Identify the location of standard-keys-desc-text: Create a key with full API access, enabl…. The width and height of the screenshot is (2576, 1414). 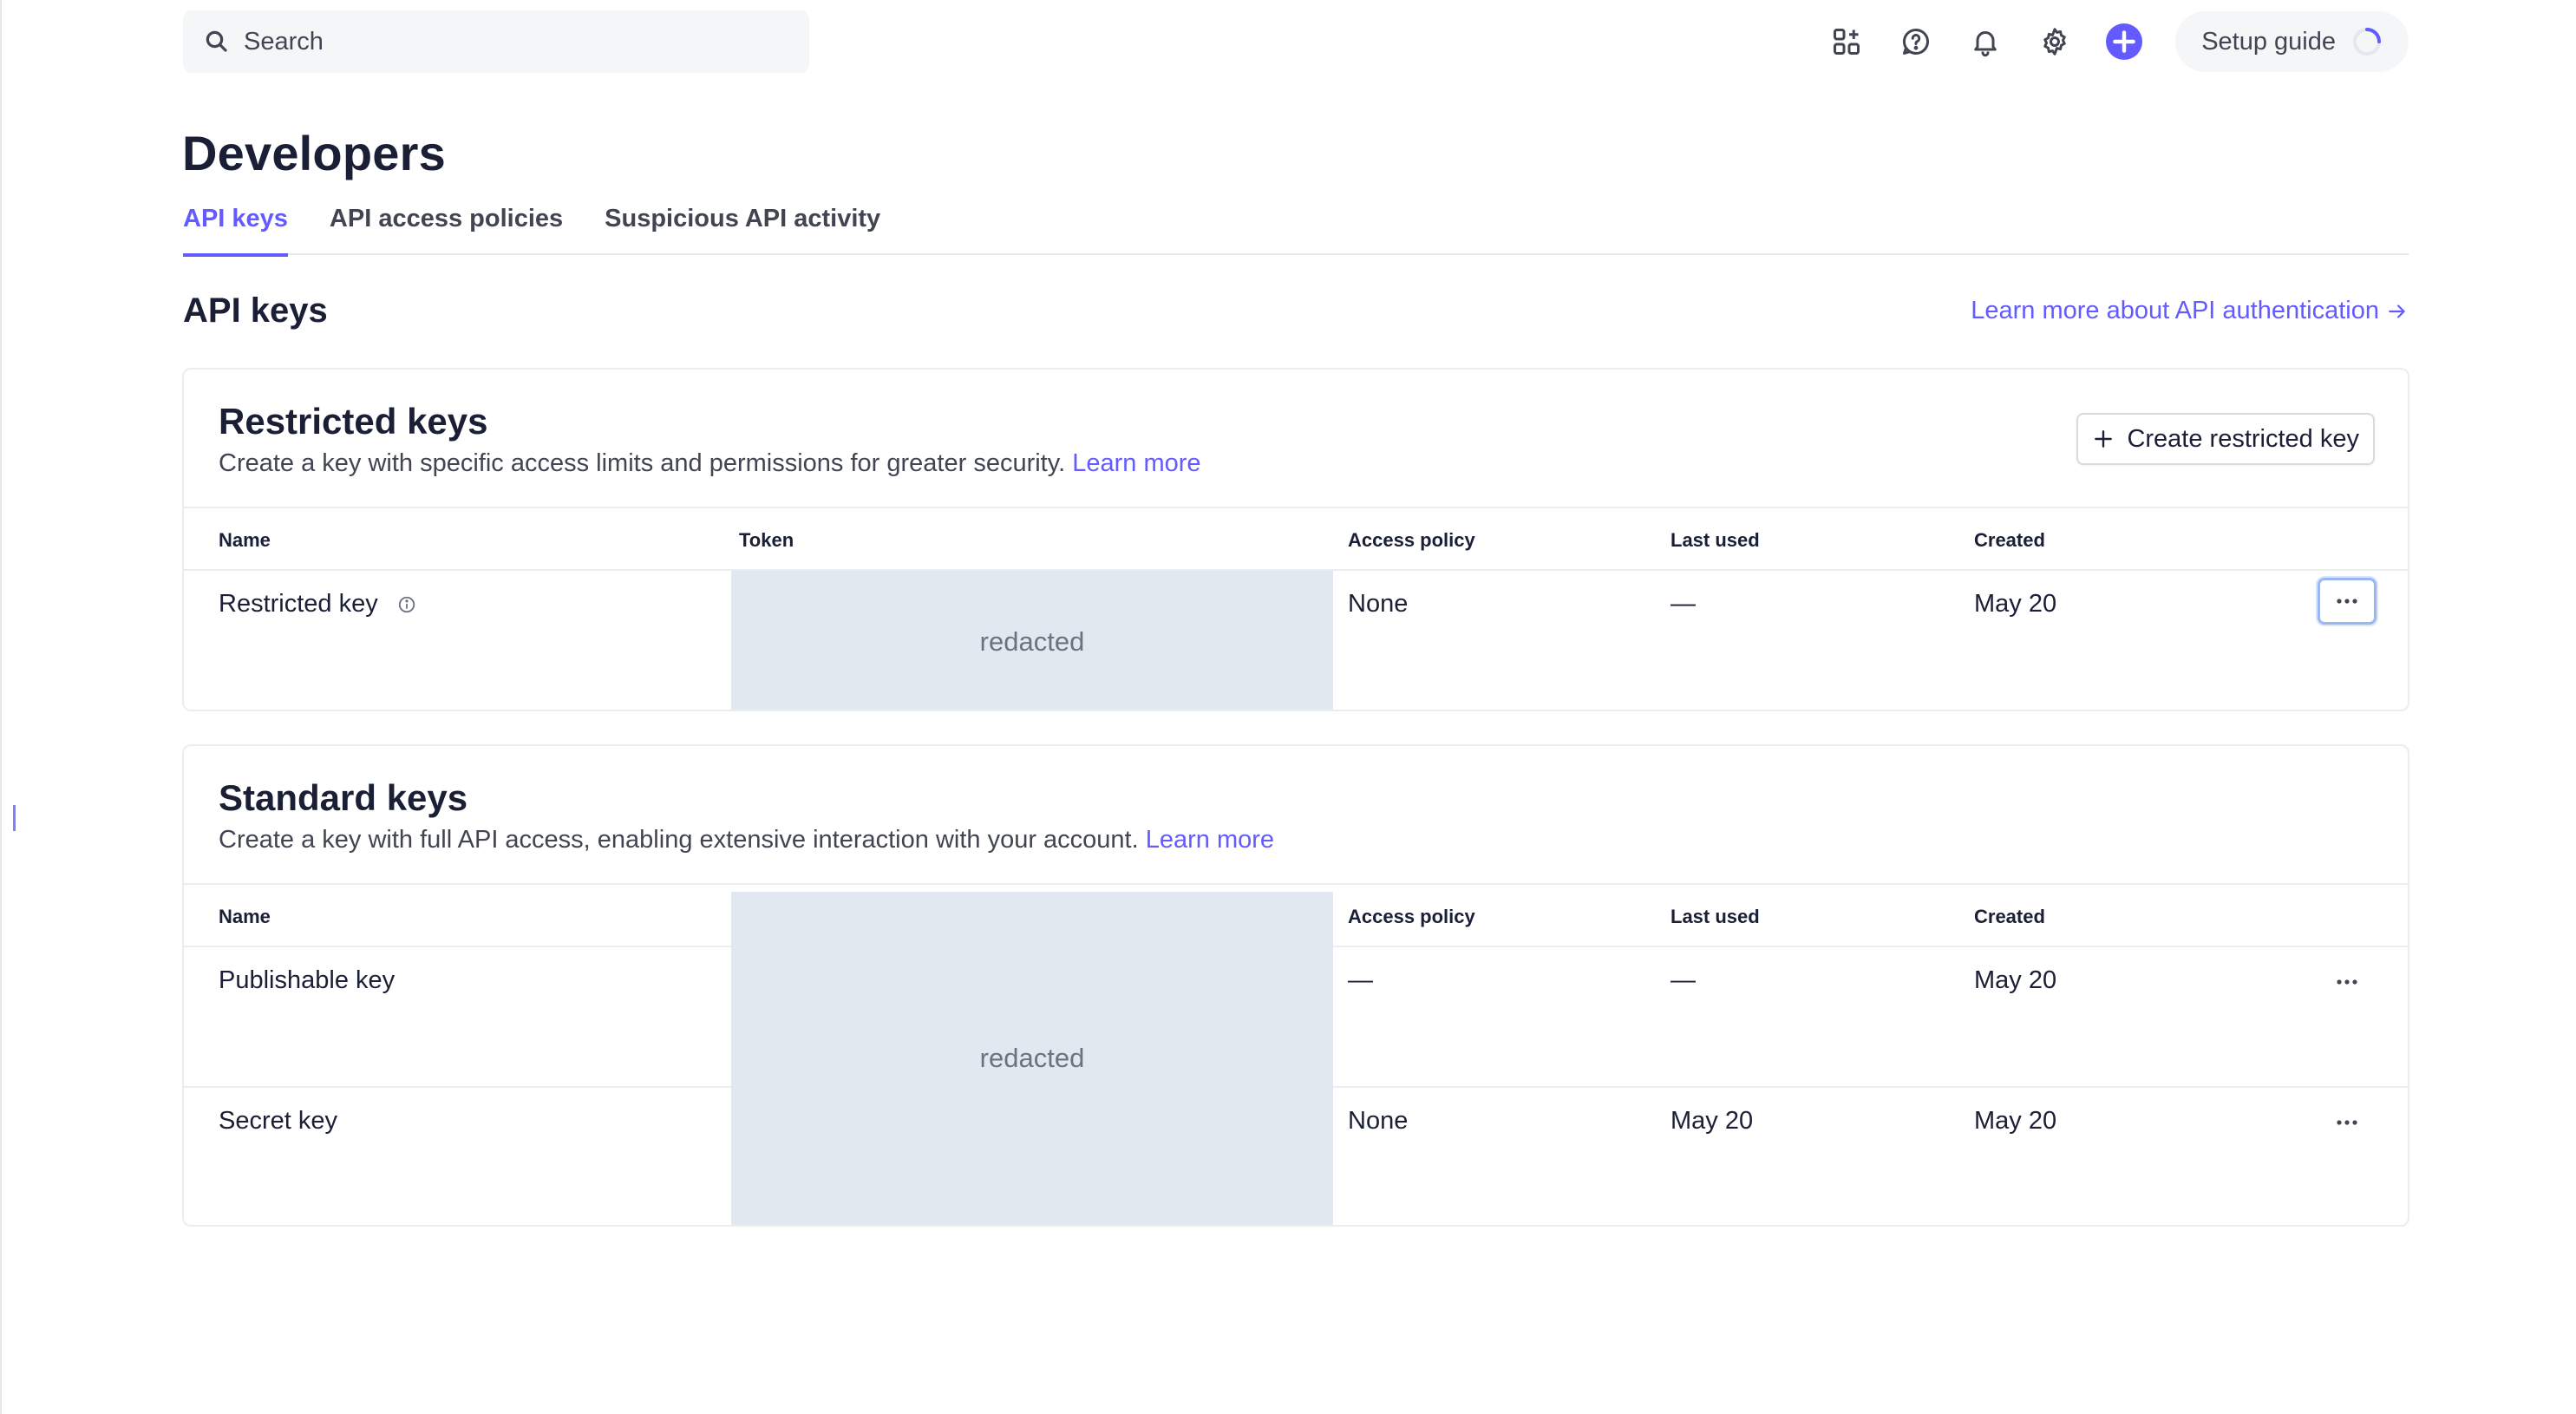
(679, 840).